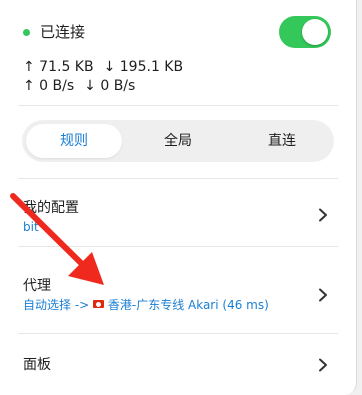  I want to click on proxy-group: 自动选择 ->, so click(56, 305).